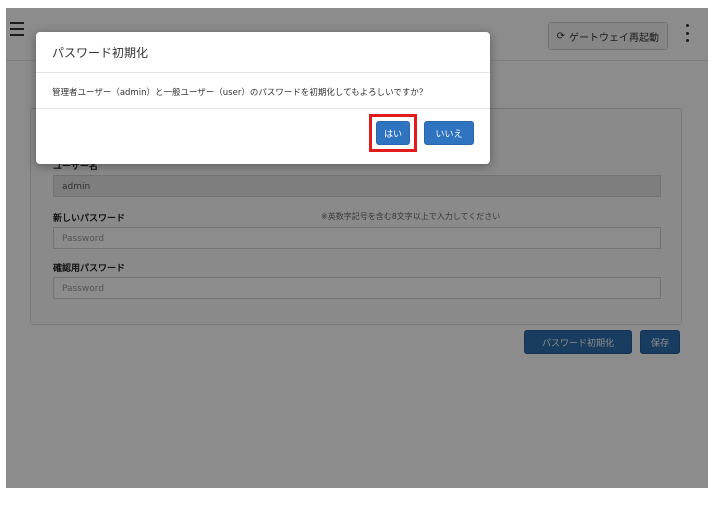  Describe the element at coordinates (100, 53) in the screenshot. I see `dialog-title: パスワード初期化` at that location.